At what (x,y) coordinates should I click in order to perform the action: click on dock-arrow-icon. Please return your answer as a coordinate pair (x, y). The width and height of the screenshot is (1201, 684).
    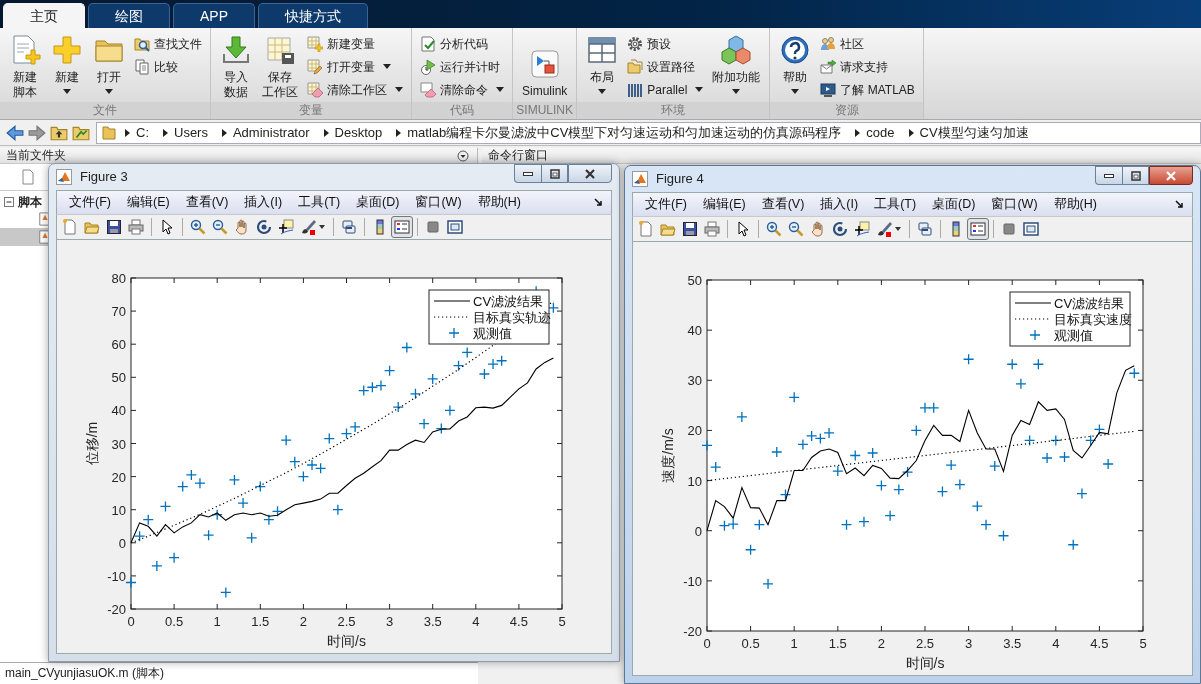
    Looking at the image, I should click on (1179, 204).